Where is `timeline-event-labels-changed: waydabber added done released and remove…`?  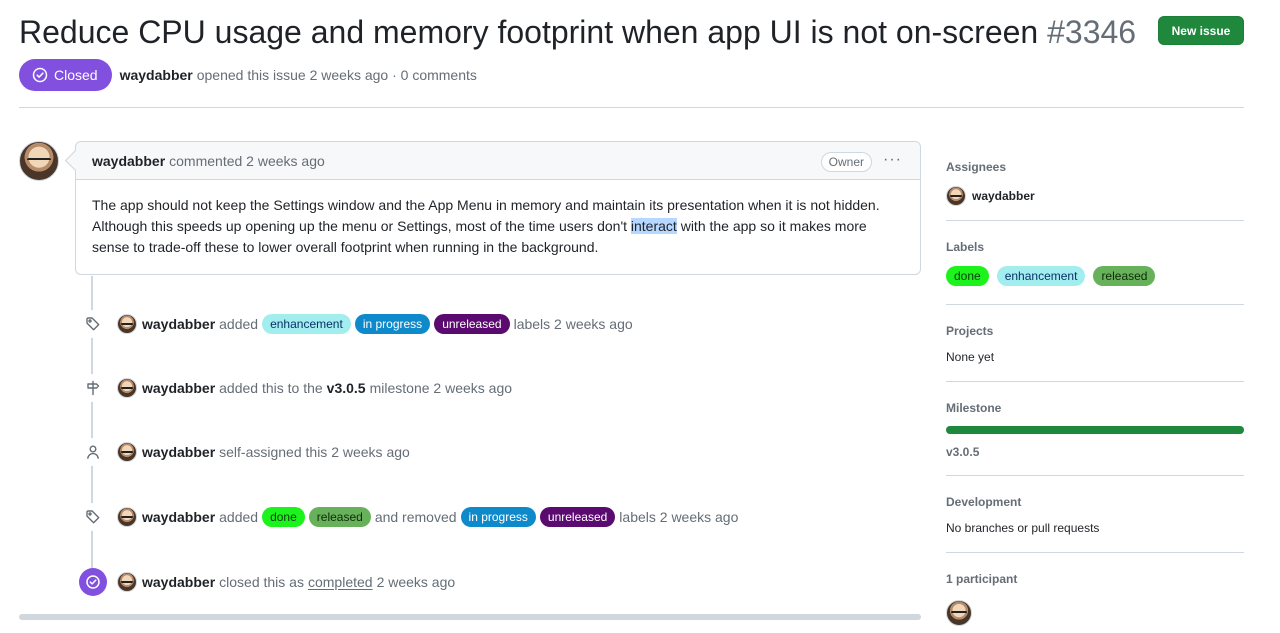
timeline-event-labels-changed: waydabber added done released and remove… is located at coordinates (427, 517).